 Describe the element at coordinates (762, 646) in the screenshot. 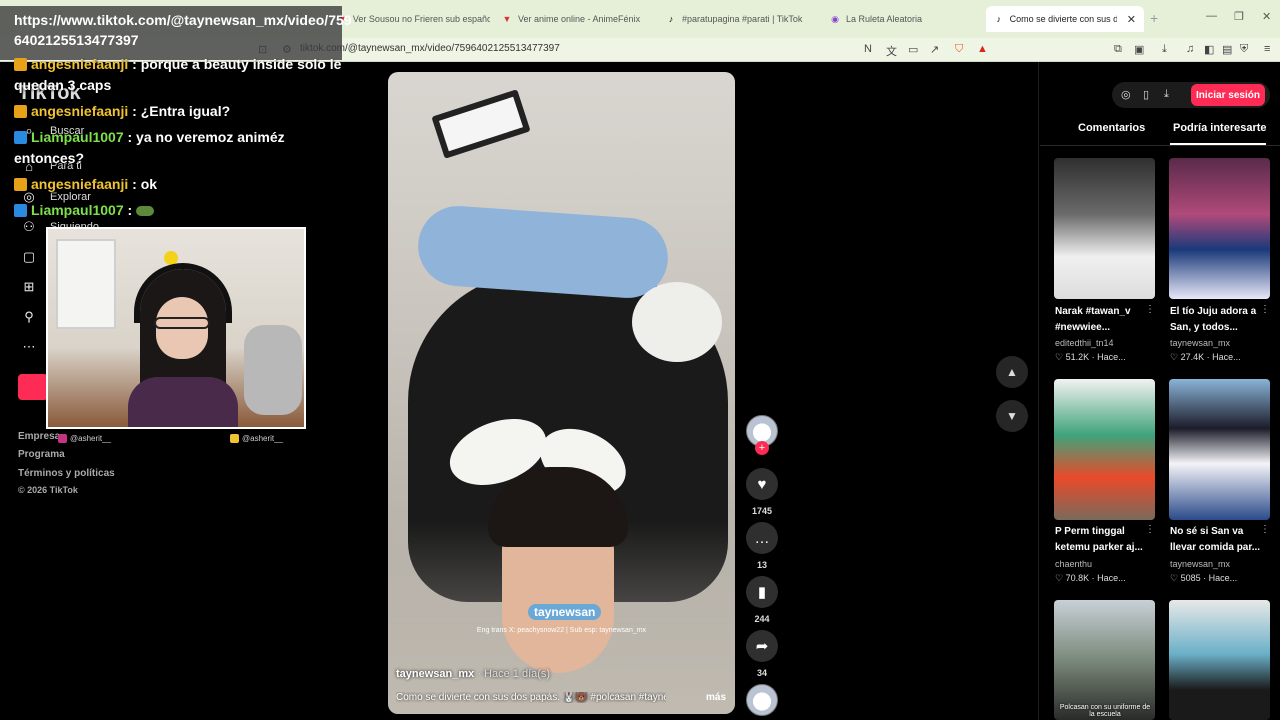

I see `share-arrow-icon: ➦` at that location.